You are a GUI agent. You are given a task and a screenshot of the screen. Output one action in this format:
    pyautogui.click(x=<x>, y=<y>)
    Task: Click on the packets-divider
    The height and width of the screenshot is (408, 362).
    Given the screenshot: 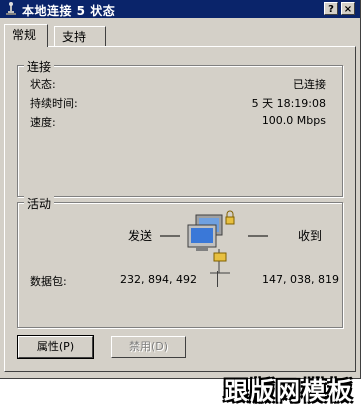 What is the action you would take?
    pyautogui.click(x=217, y=279)
    